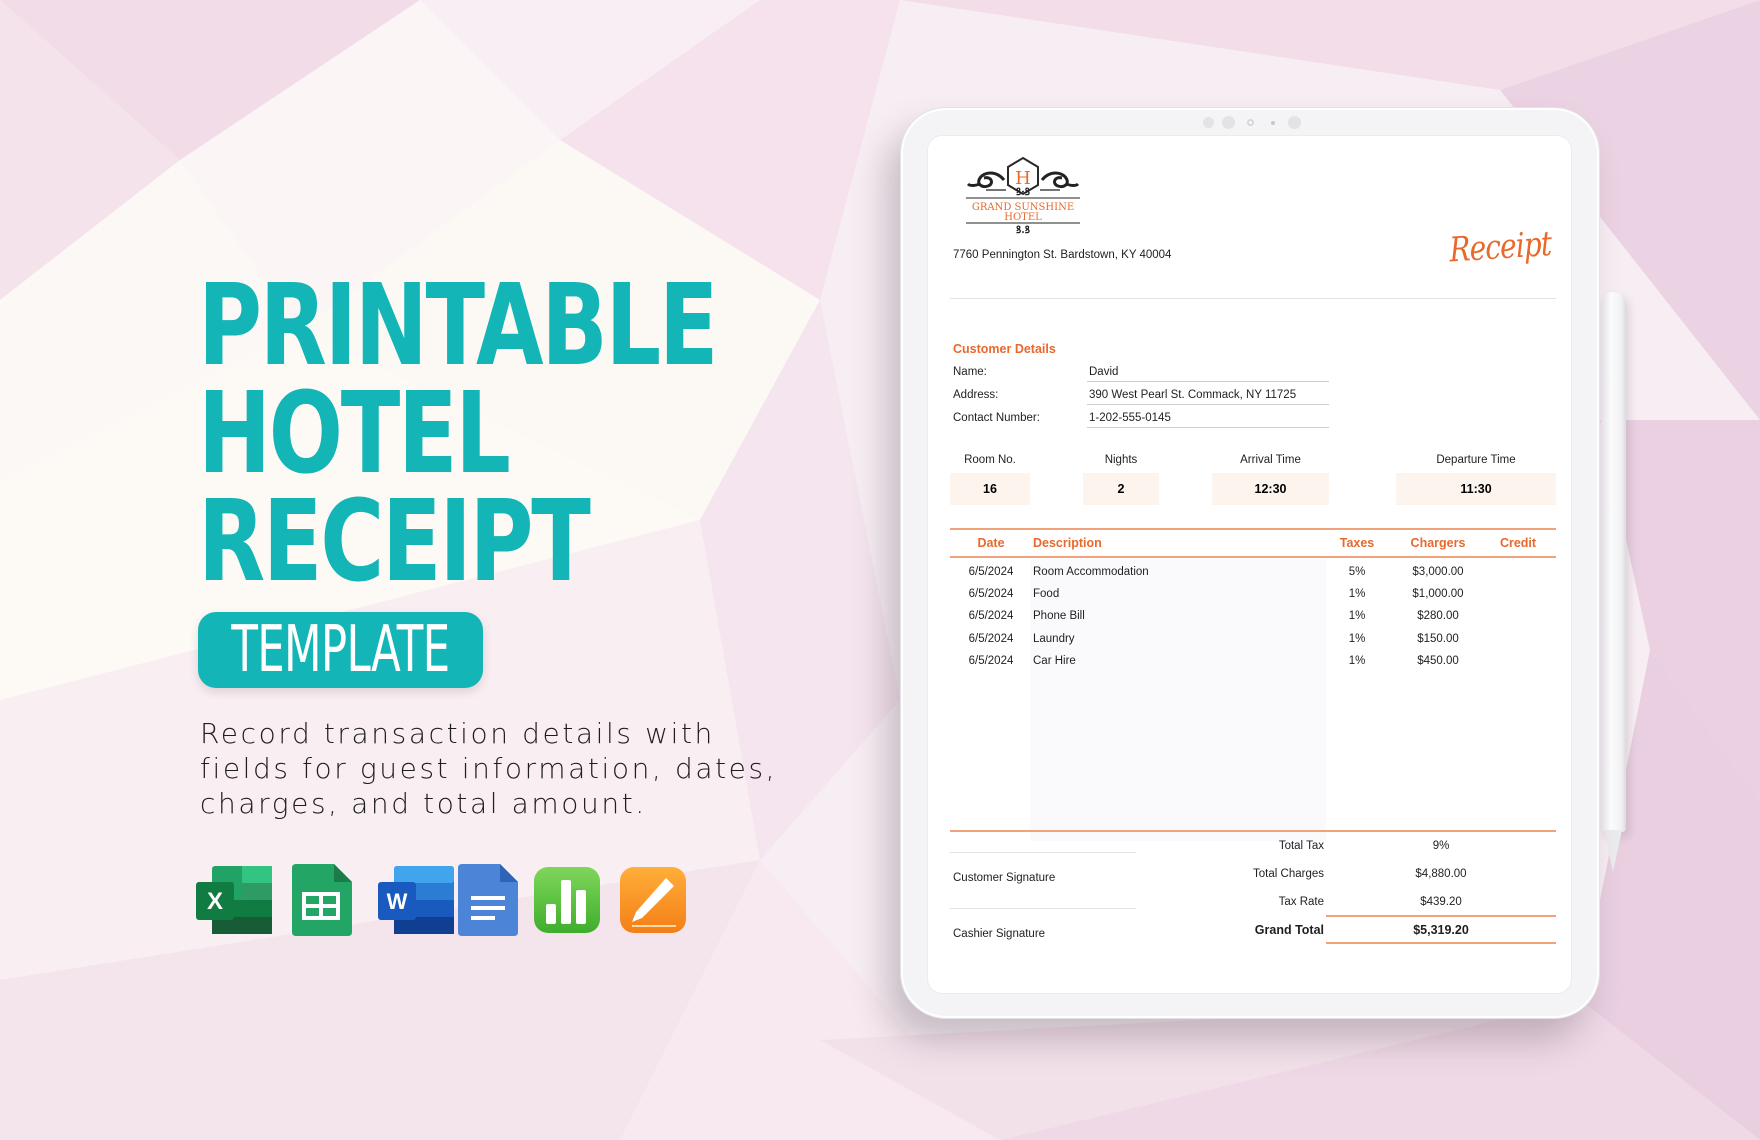  What do you see at coordinates (1253, 298) in the screenshot?
I see `header-divider` at bounding box center [1253, 298].